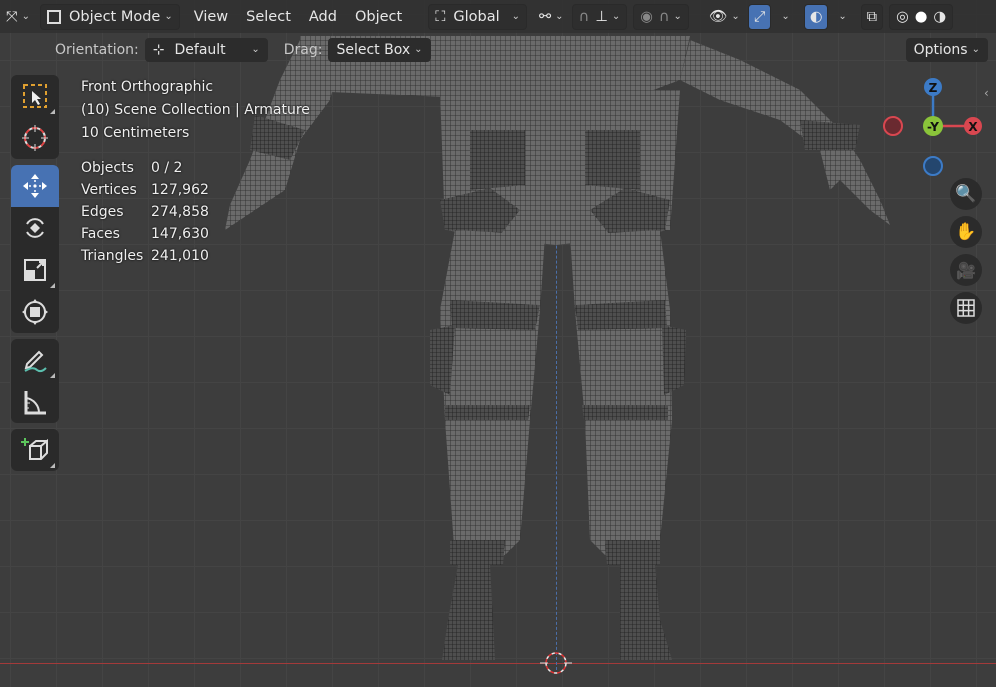 The width and height of the screenshot is (996, 687). What do you see at coordinates (200, 49) in the screenshot?
I see `orientation-value: Default` at bounding box center [200, 49].